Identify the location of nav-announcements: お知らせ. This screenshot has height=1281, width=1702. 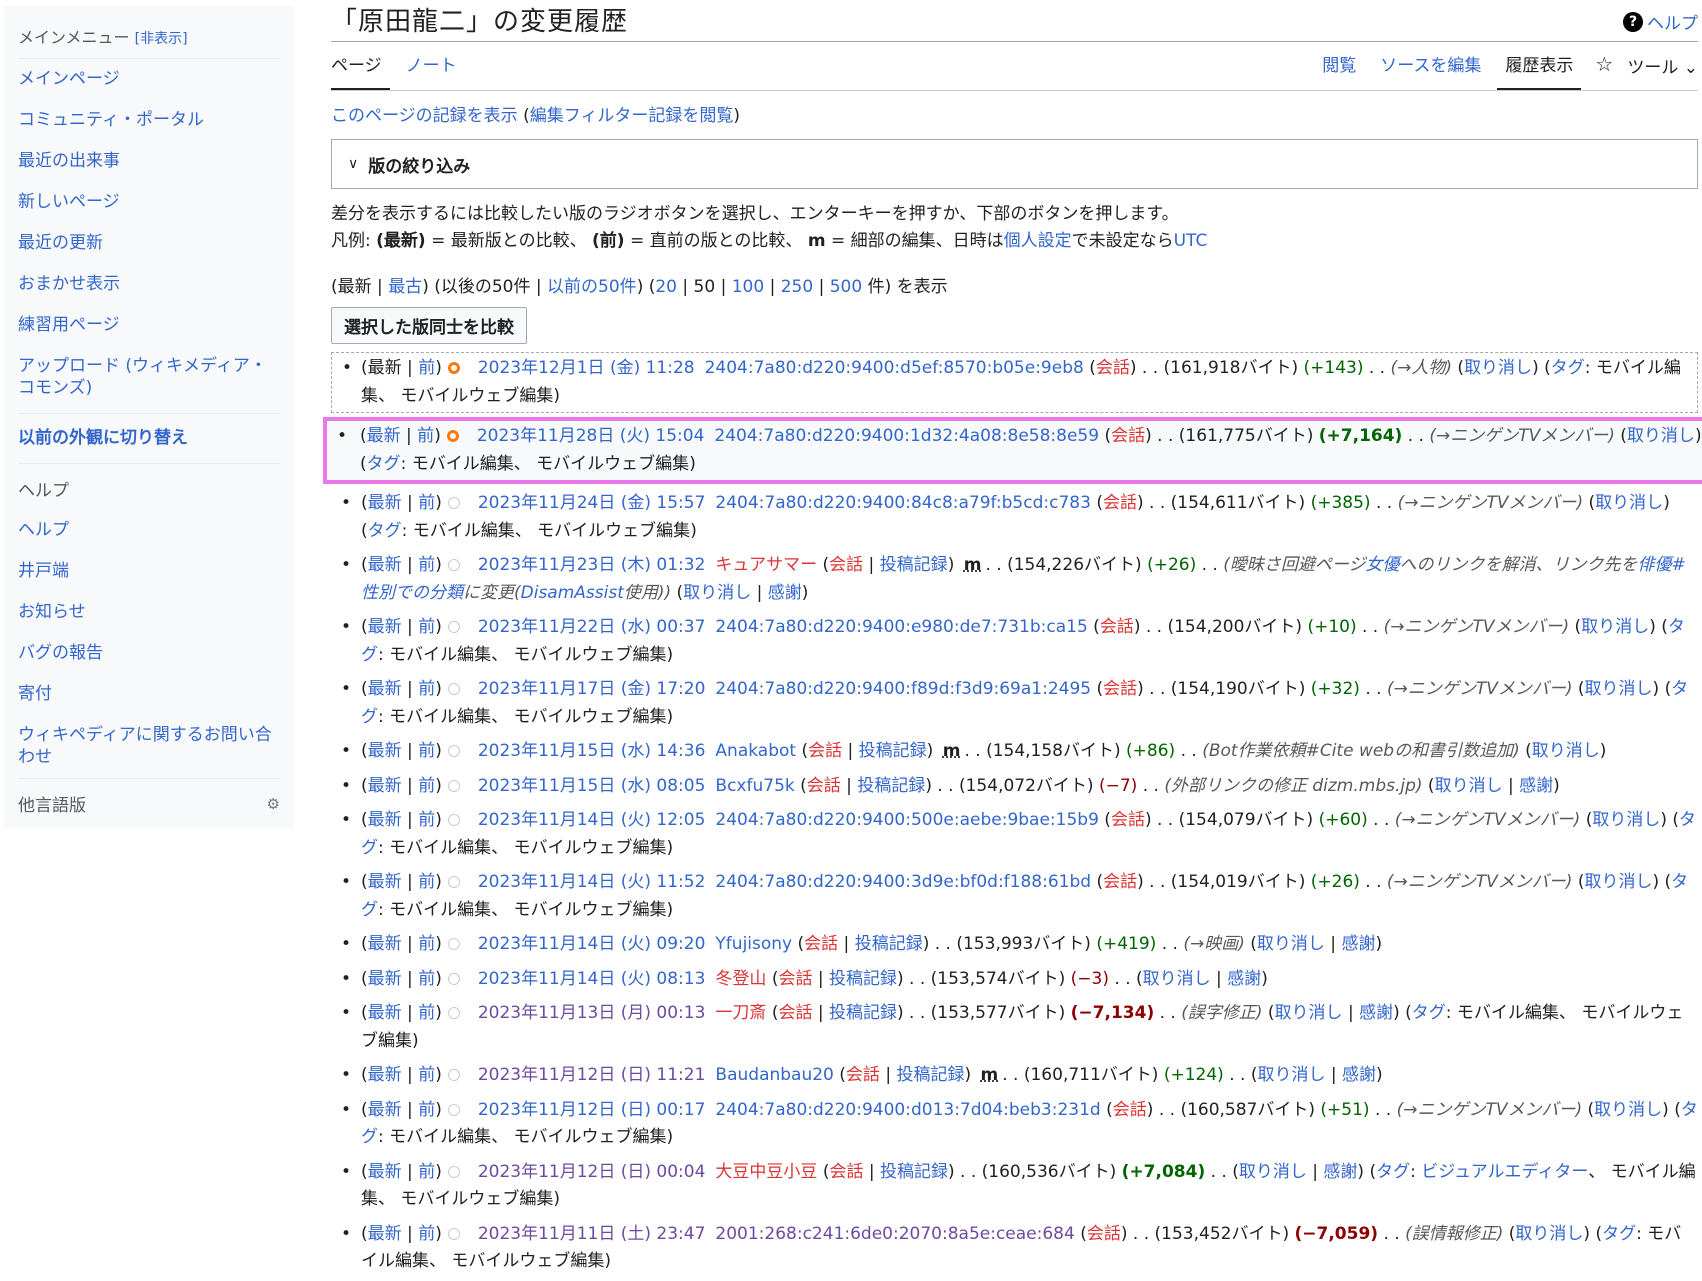
(149, 612).